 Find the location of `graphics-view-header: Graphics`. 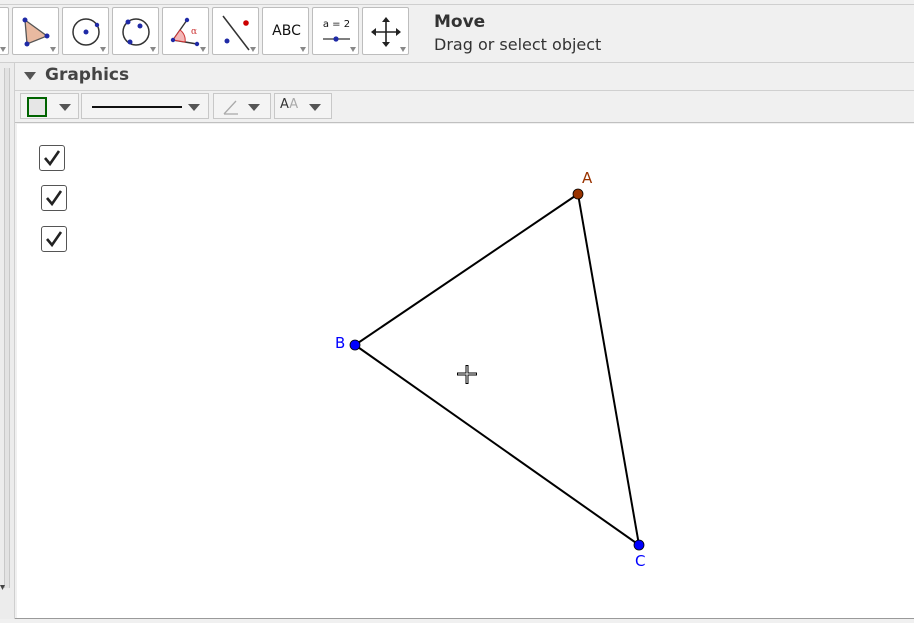

graphics-view-header: Graphics is located at coordinates (464, 77).